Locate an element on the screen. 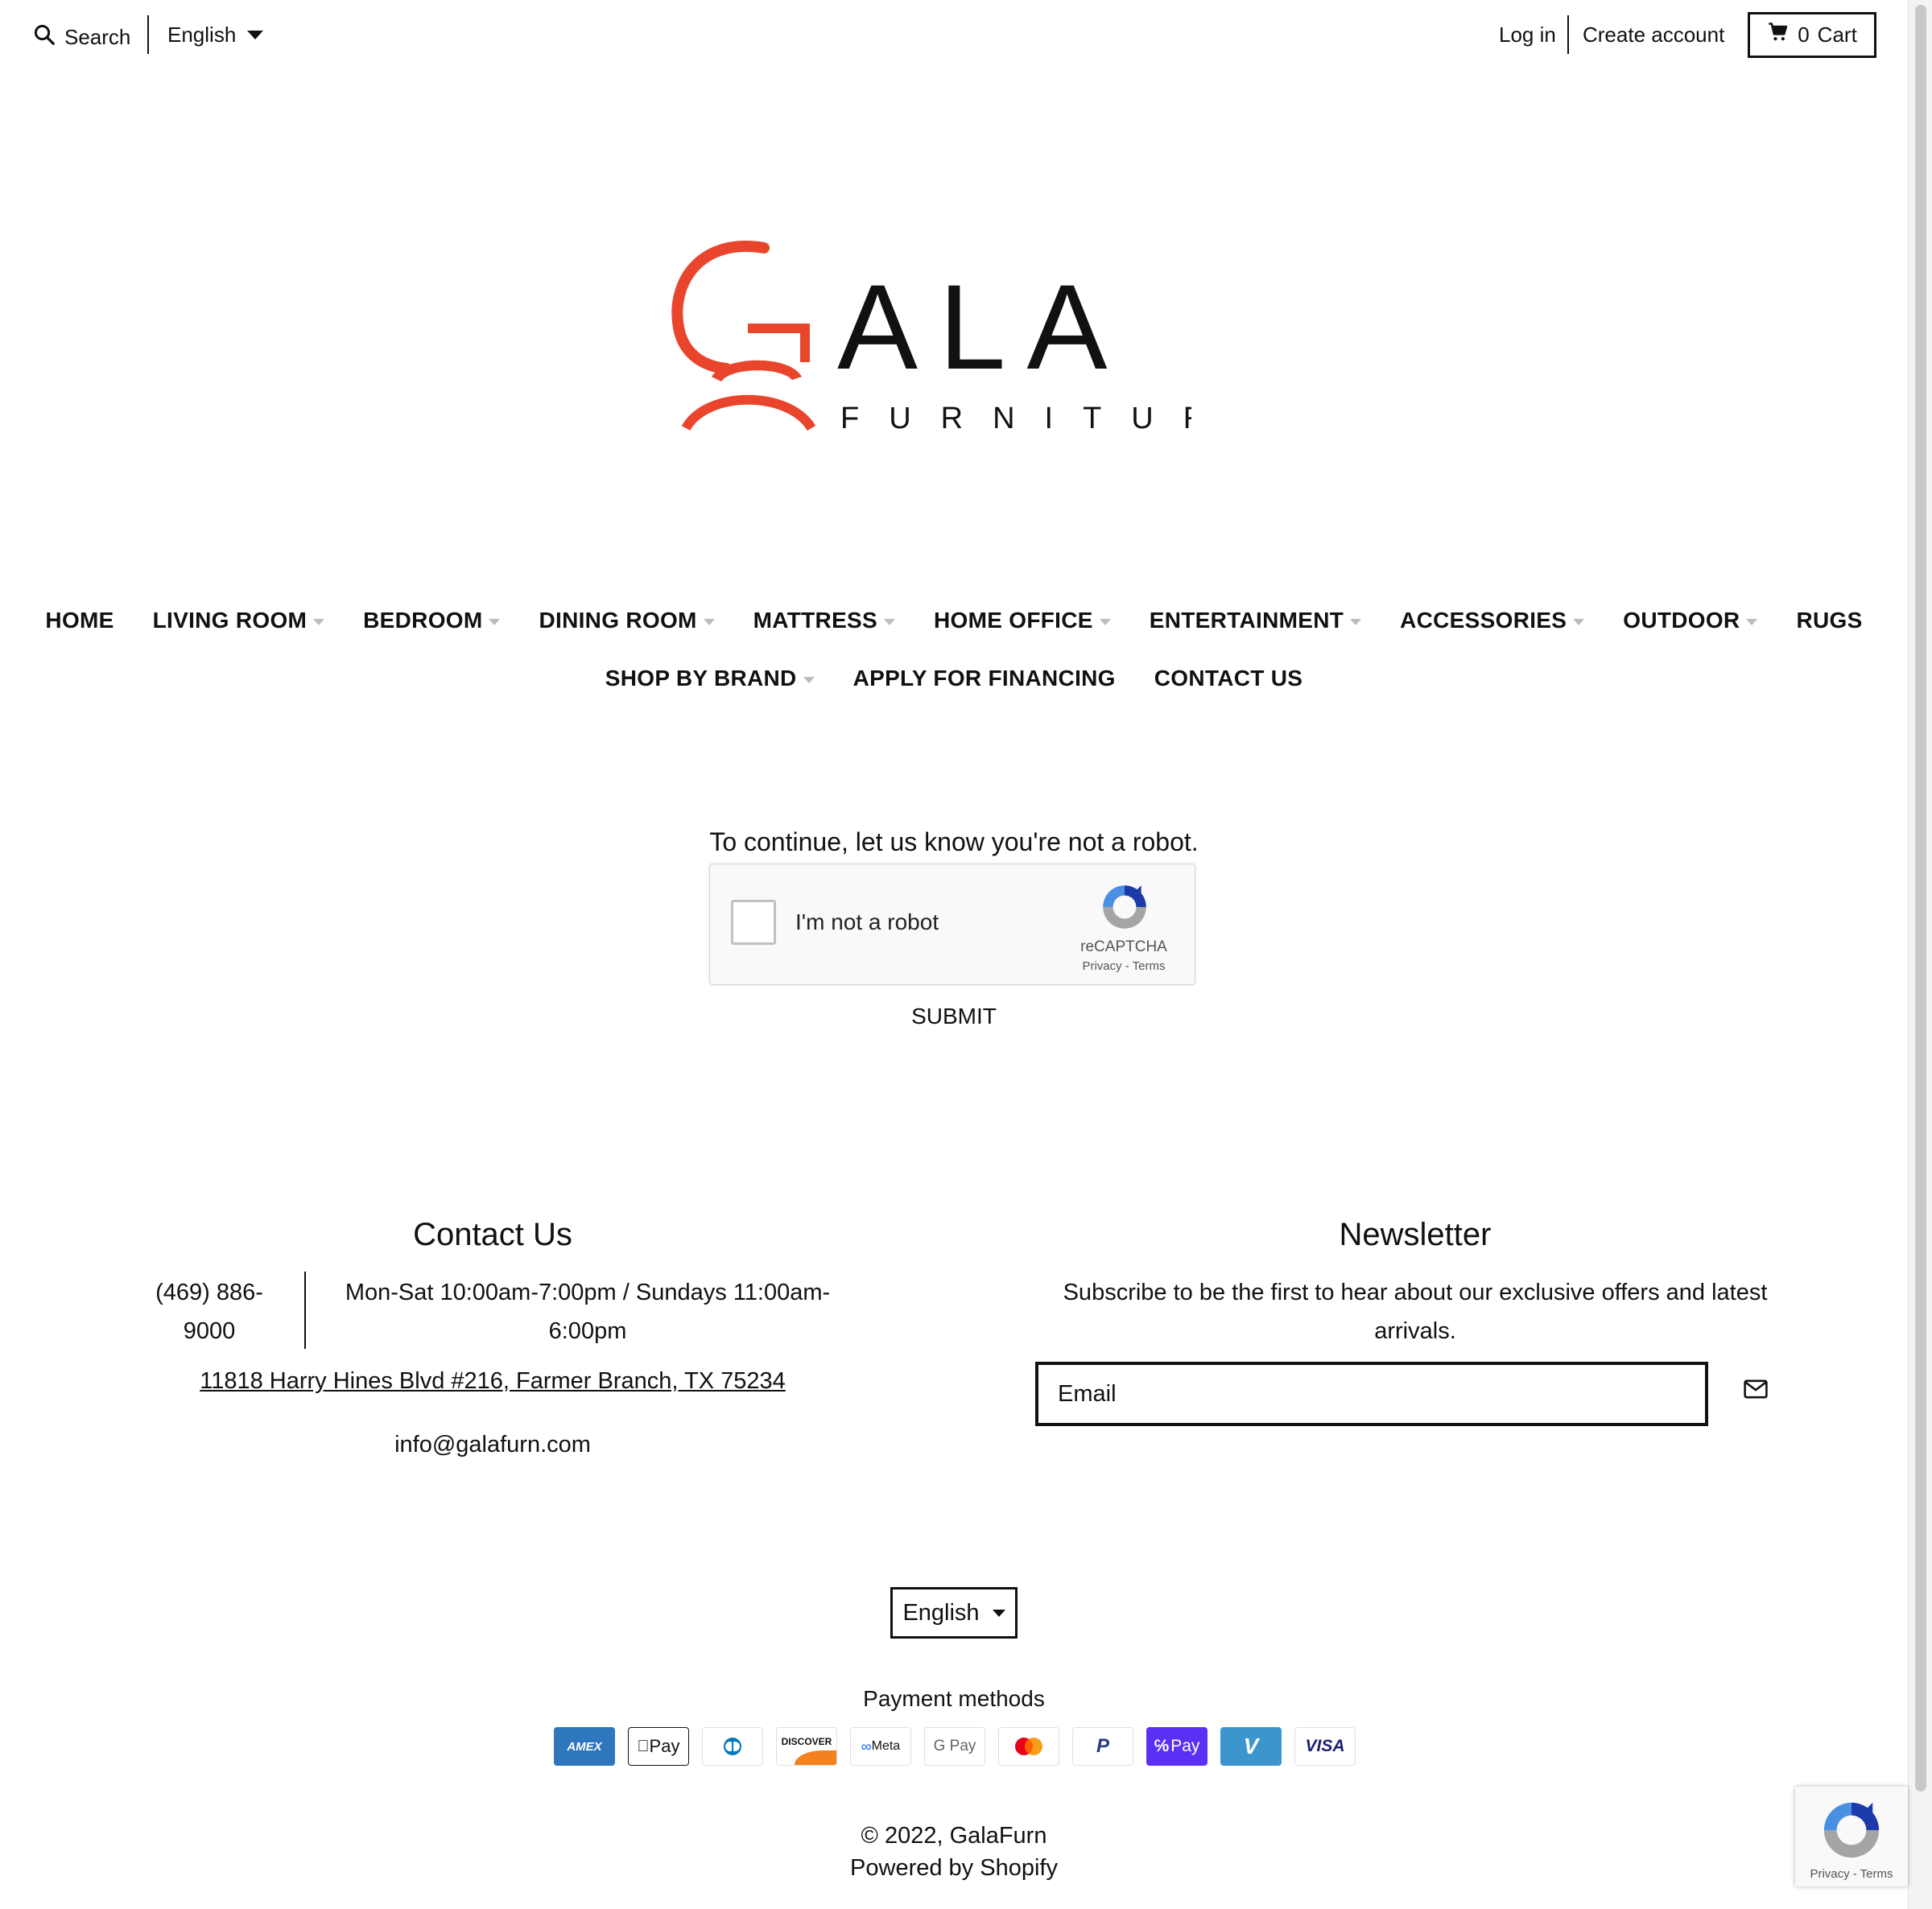  recaptcha-checkbox is located at coordinates (753, 923).